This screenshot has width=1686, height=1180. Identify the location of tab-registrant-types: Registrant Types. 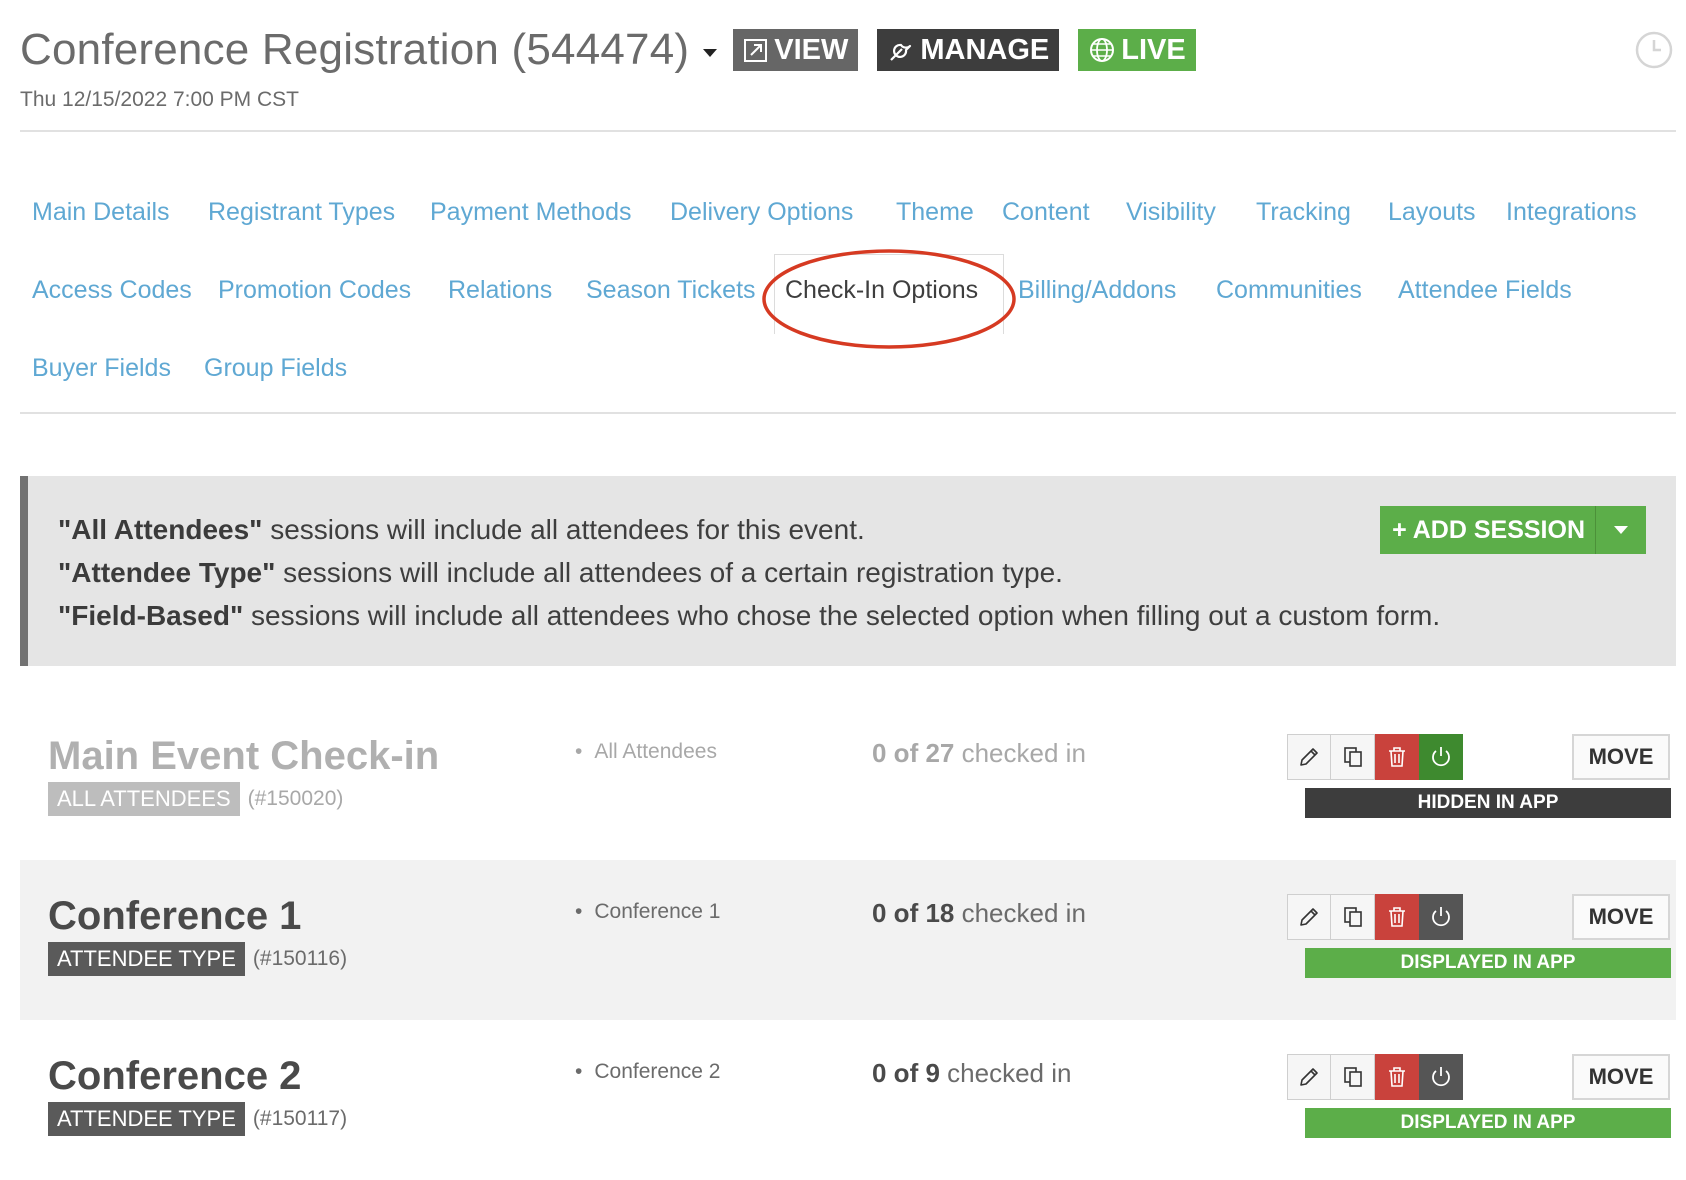
(301, 212).